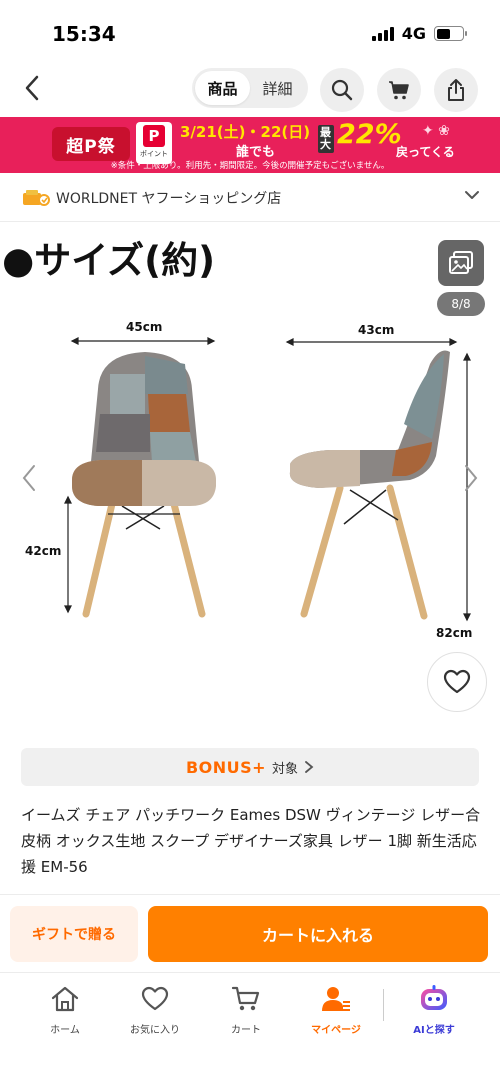 The width and height of the screenshot is (500, 1080). I want to click on share-button, so click(456, 90).